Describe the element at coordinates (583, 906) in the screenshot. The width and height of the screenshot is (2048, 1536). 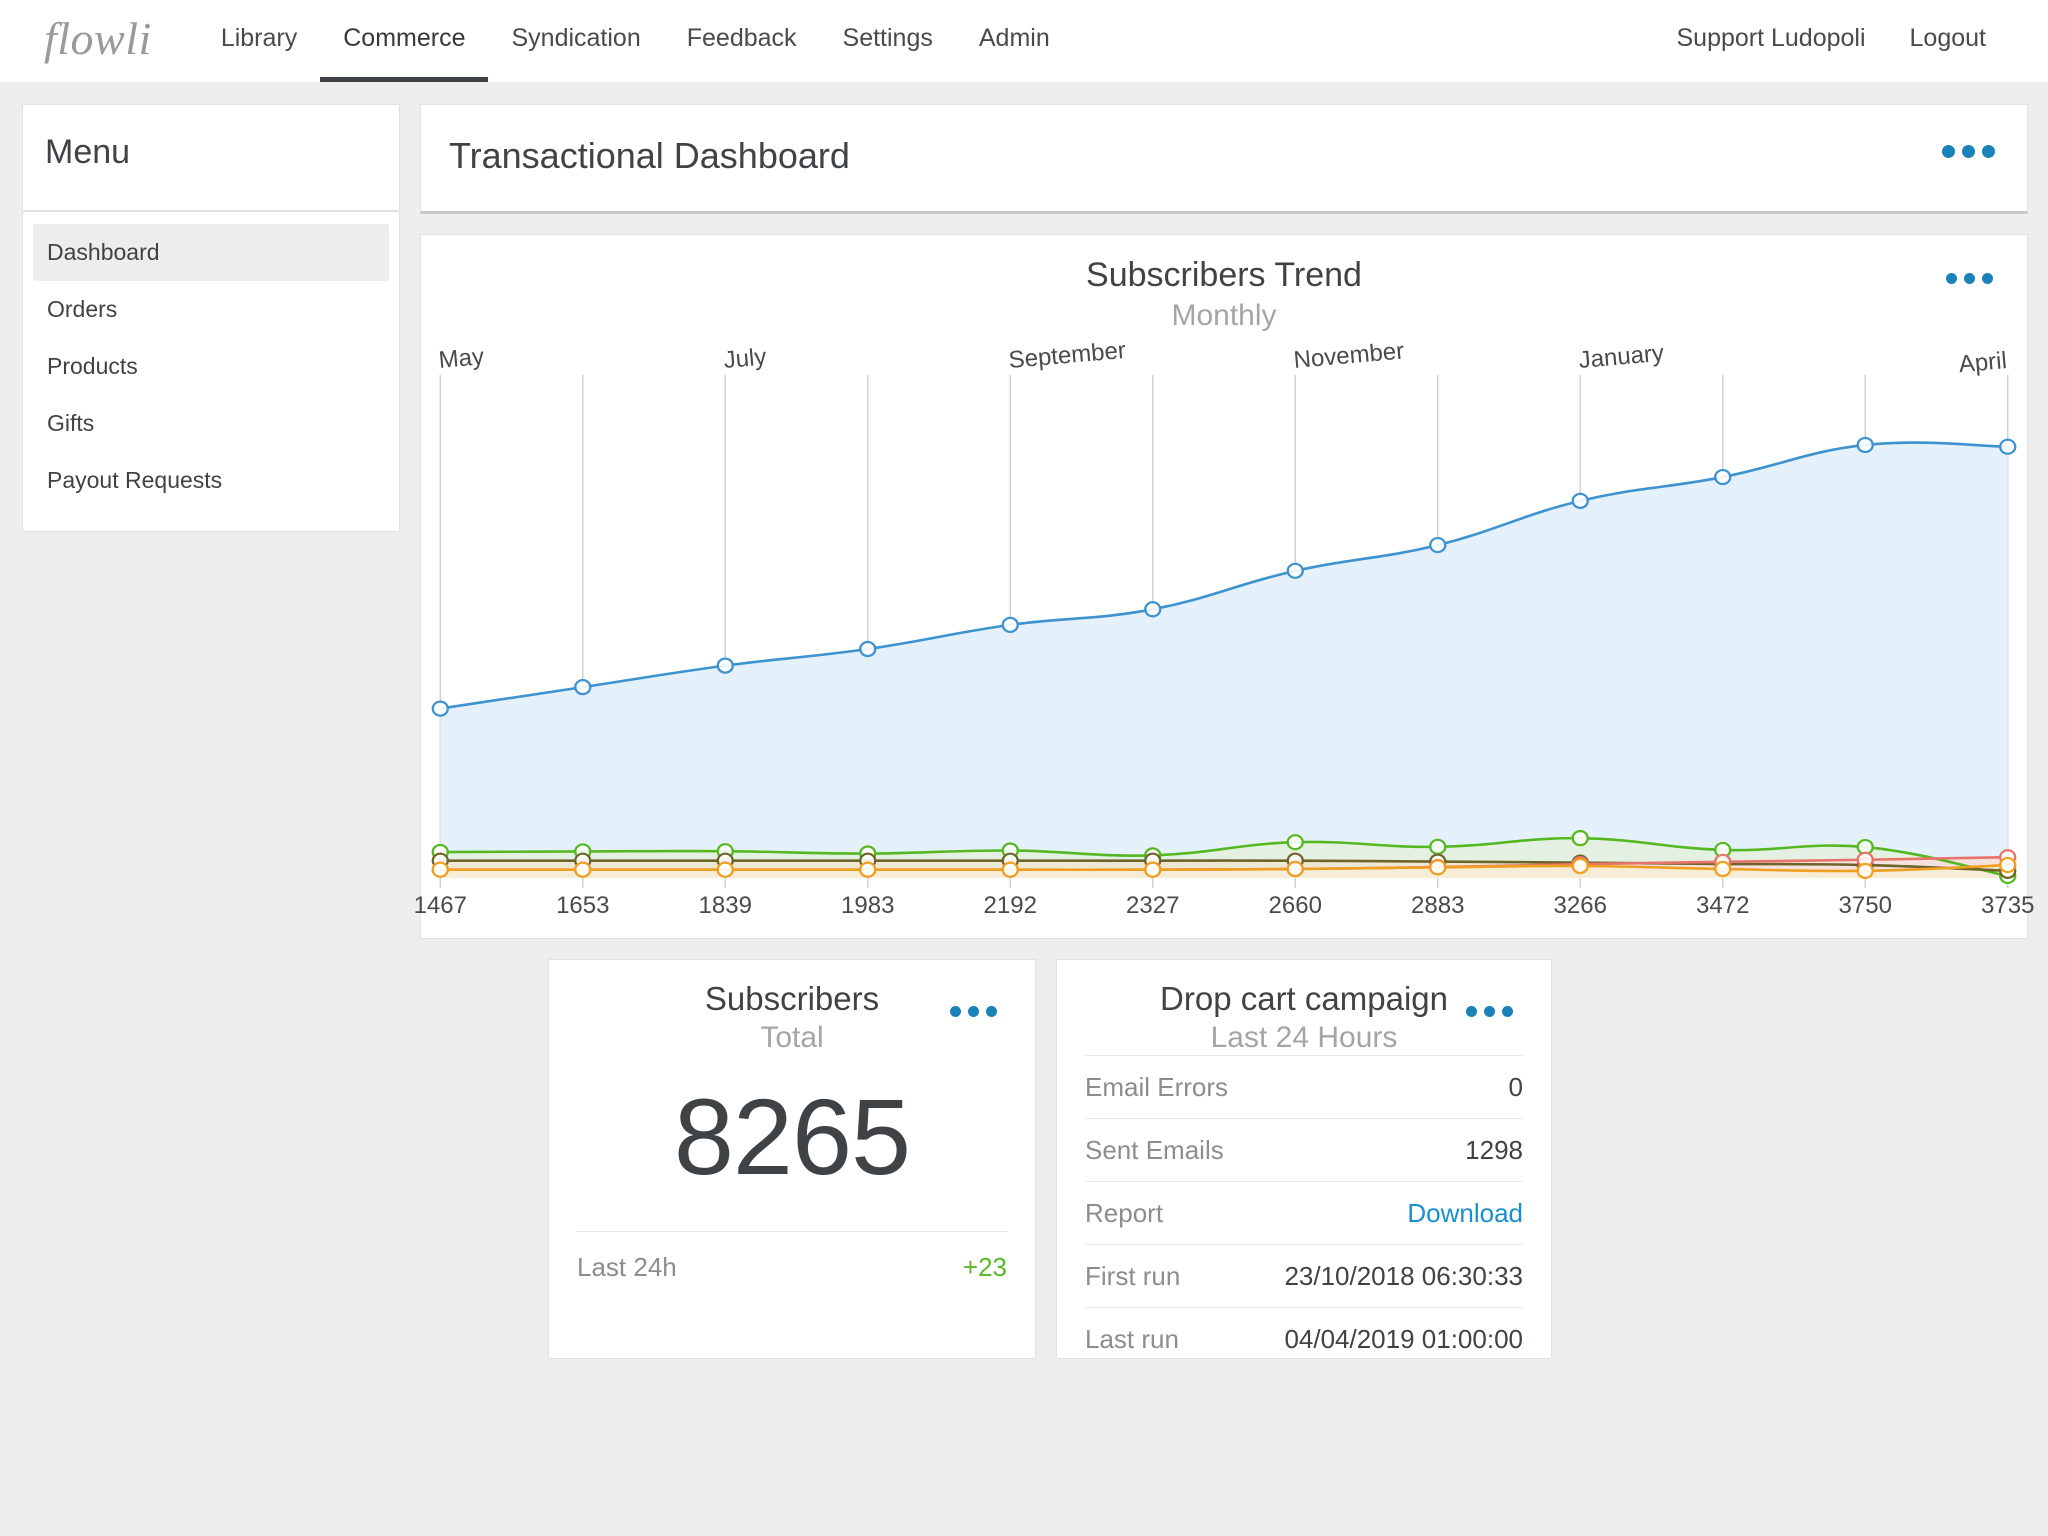
I see `chart-x-tick-label: 1653` at that location.